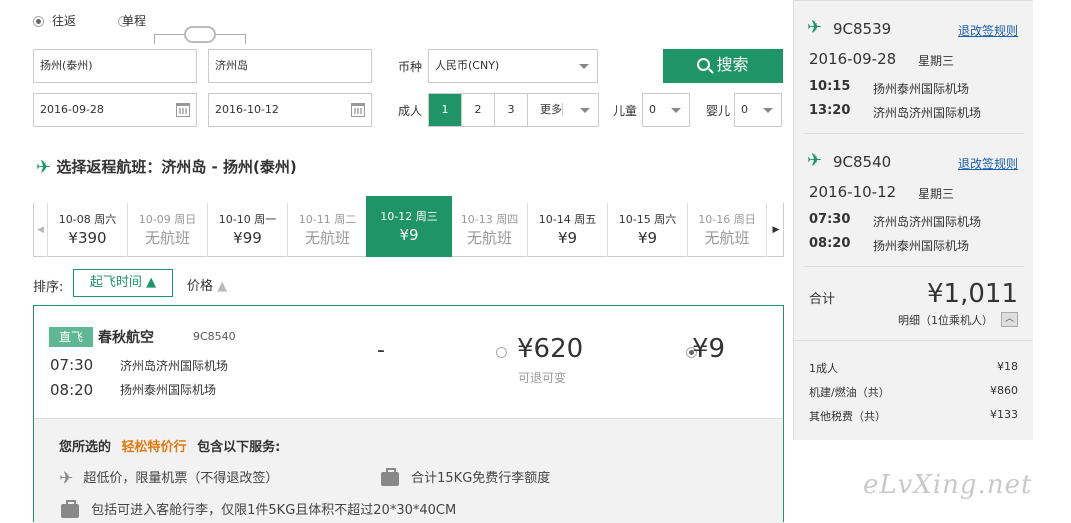  I want to click on date-tab: 10-14 周五 ¥9, so click(568, 230).